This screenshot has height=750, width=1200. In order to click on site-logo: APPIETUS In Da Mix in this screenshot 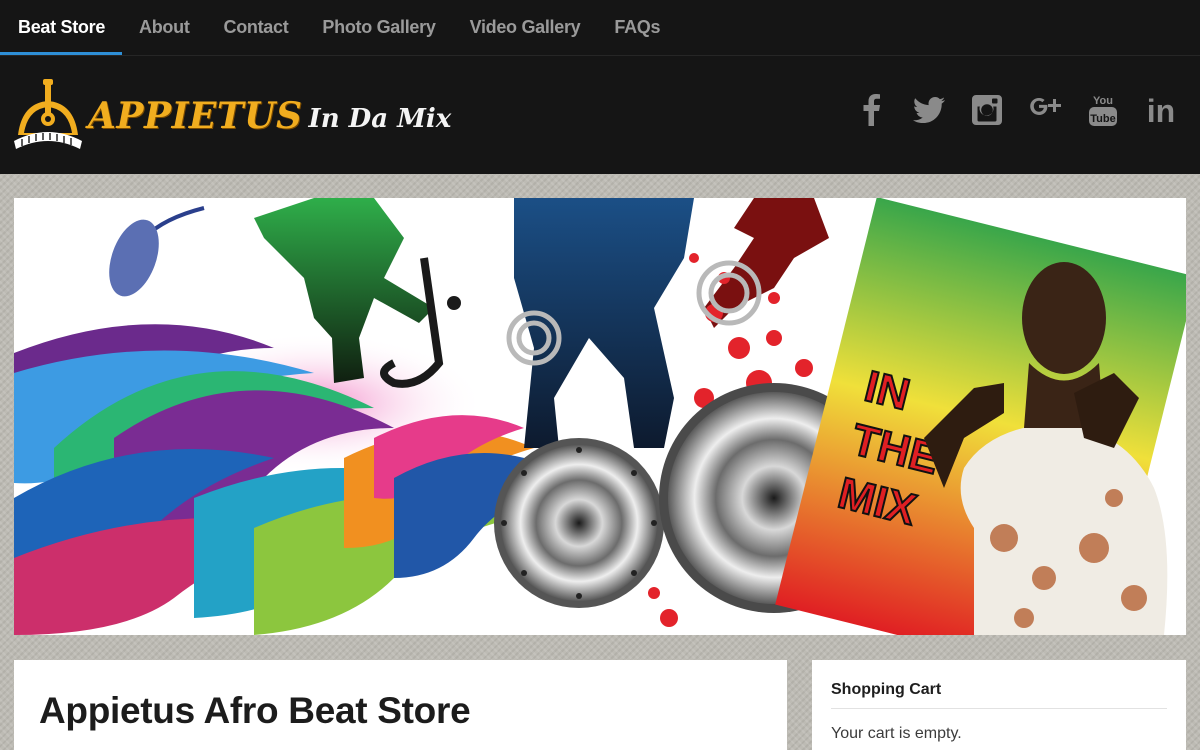, I will do `click(231, 116)`.